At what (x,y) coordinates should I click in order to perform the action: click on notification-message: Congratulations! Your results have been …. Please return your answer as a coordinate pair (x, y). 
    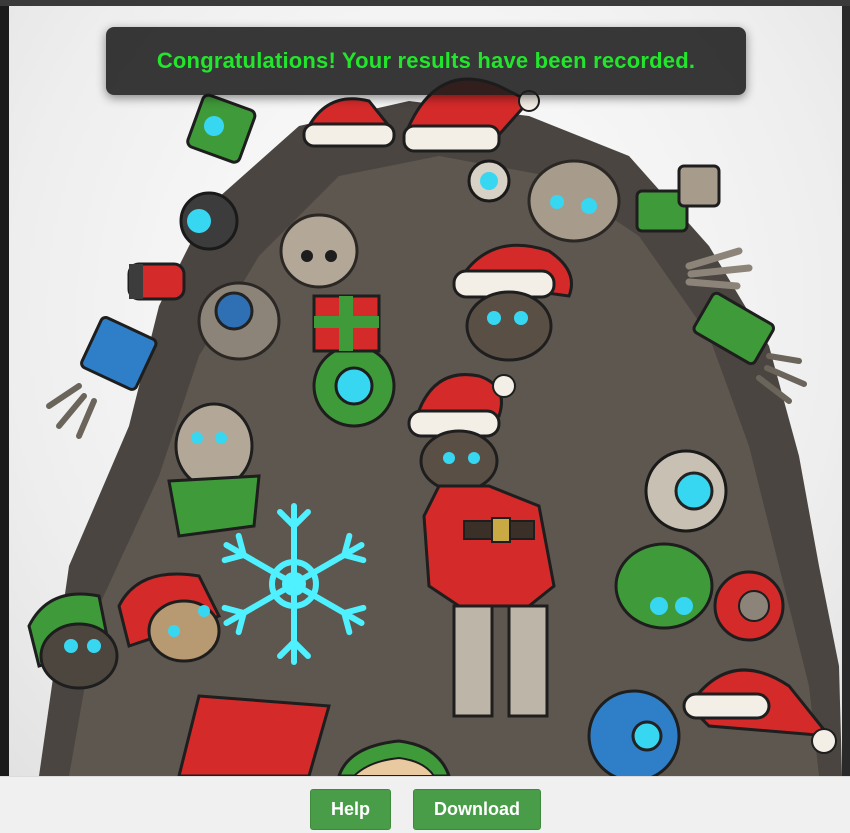
    Looking at the image, I should click on (426, 60).